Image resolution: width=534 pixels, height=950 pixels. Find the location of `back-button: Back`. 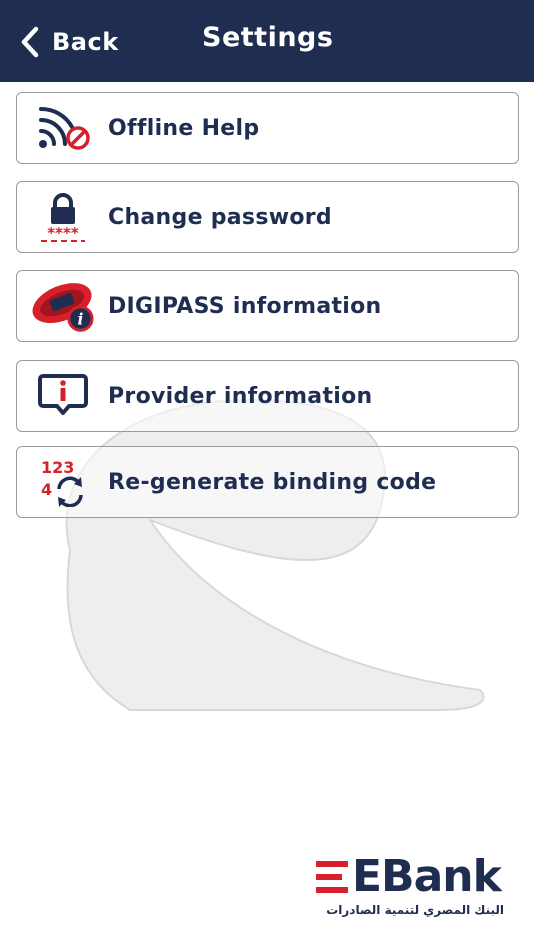

back-button: Back is located at coordinates (69, 42).